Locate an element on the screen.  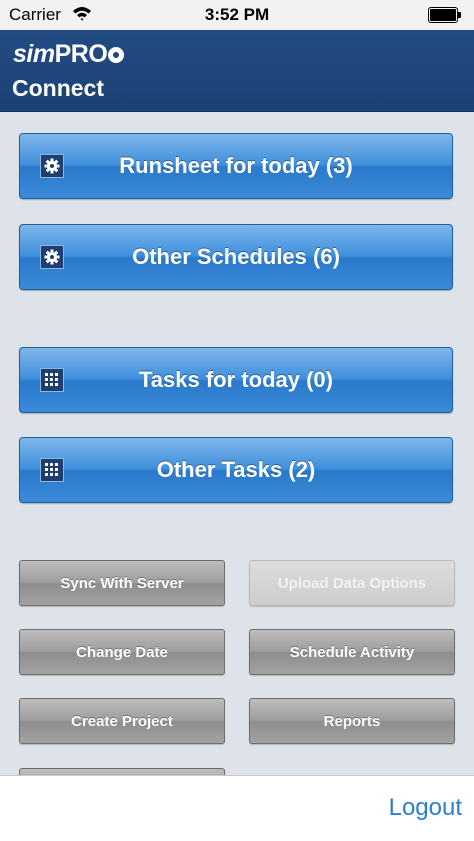
other-tasks-button: Other Tasks (2) is located at coordinates (236, 470).